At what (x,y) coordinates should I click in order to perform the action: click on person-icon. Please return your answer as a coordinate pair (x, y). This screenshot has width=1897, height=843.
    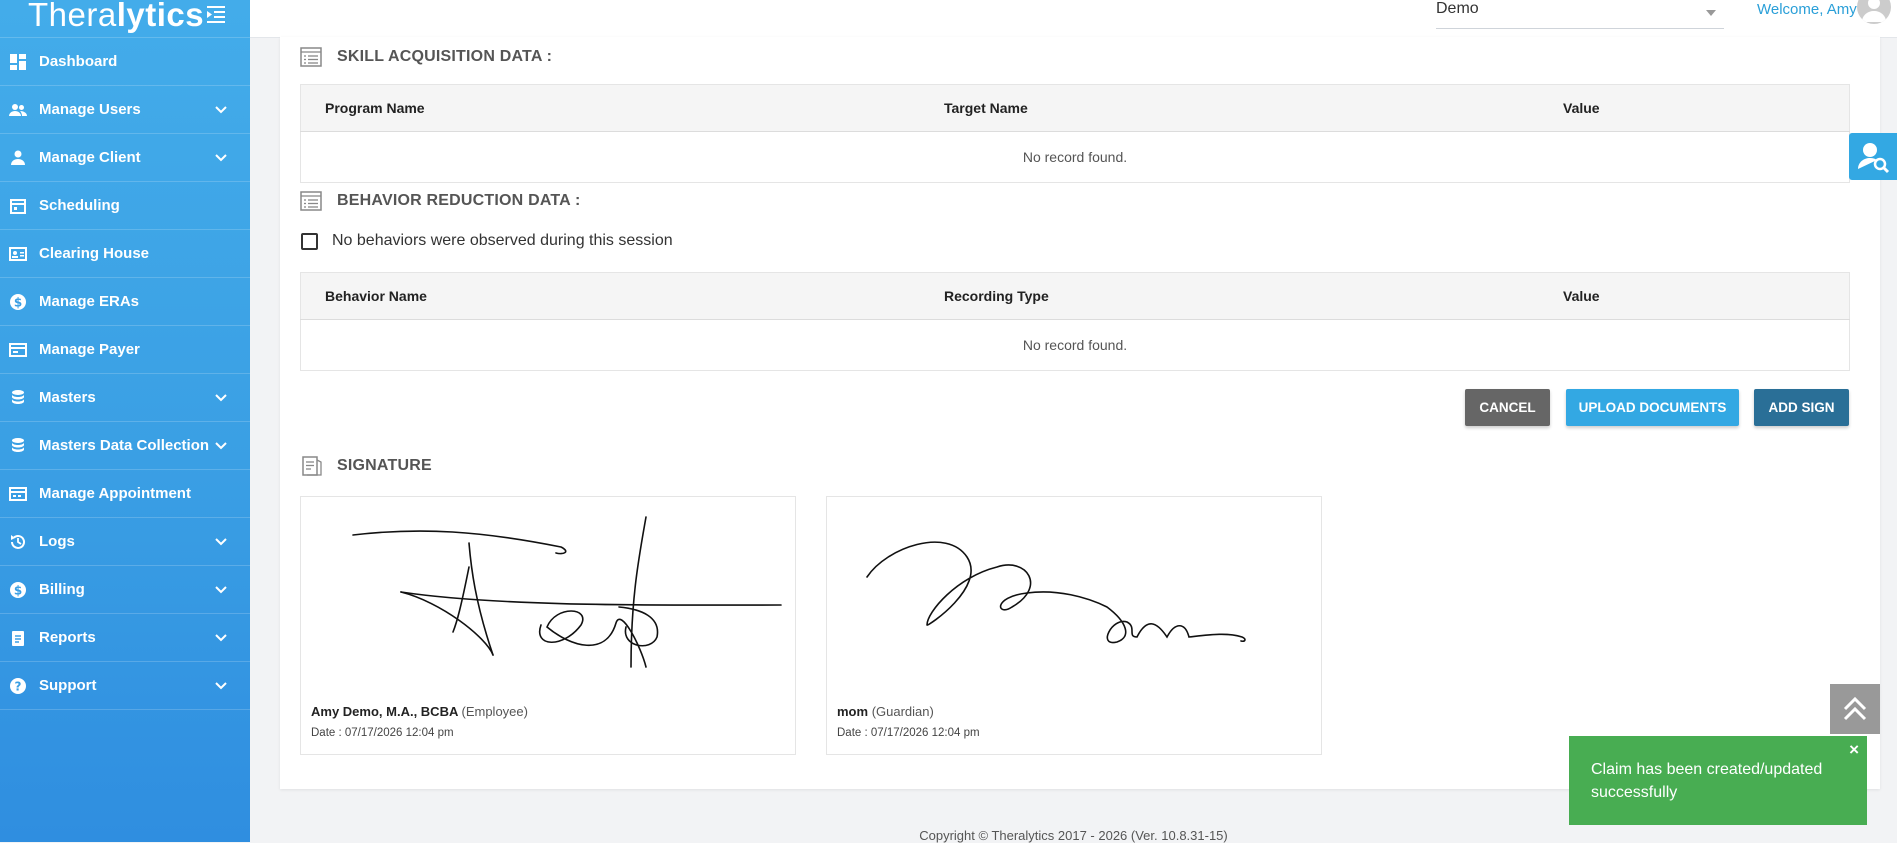
    Looking at the image, I should click on (18, 157).